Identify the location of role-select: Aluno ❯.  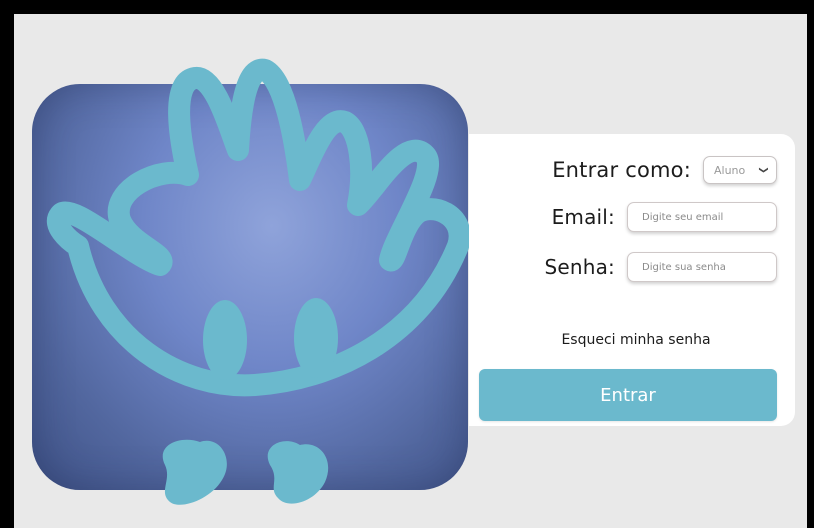
(740, 170).